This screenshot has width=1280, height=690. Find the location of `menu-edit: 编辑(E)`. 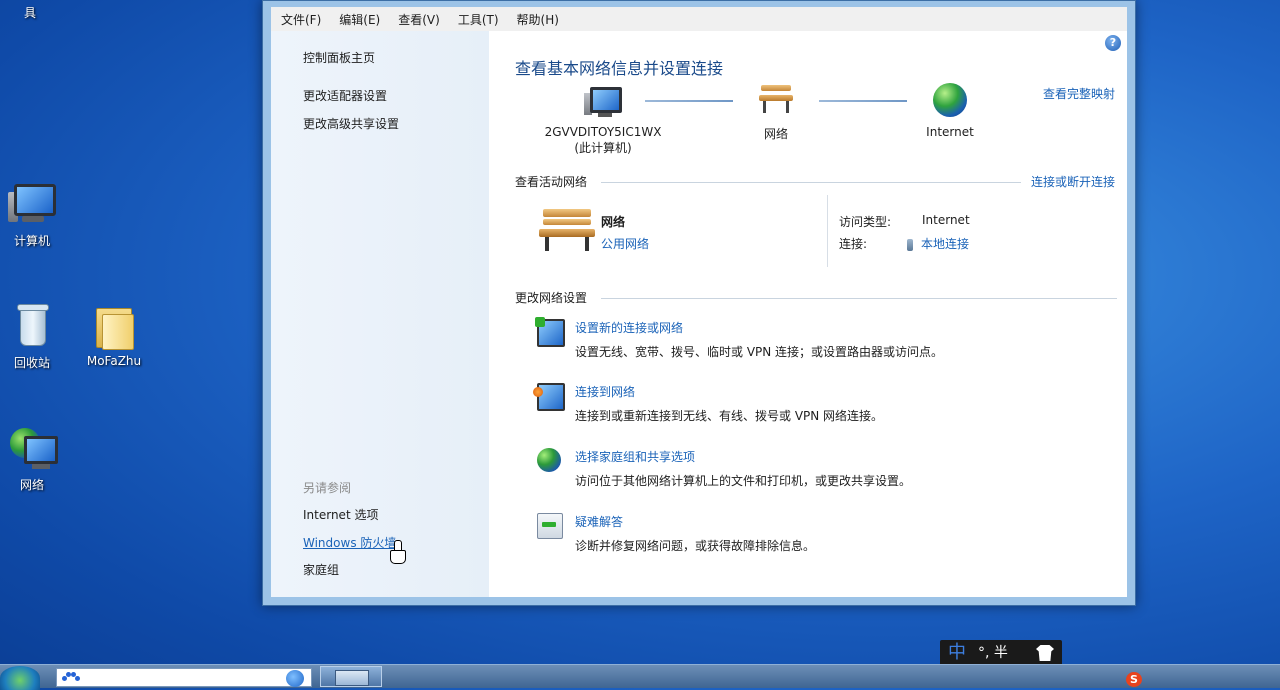

menu-edit: 编辑(E) is located at coordinates (359, 19).